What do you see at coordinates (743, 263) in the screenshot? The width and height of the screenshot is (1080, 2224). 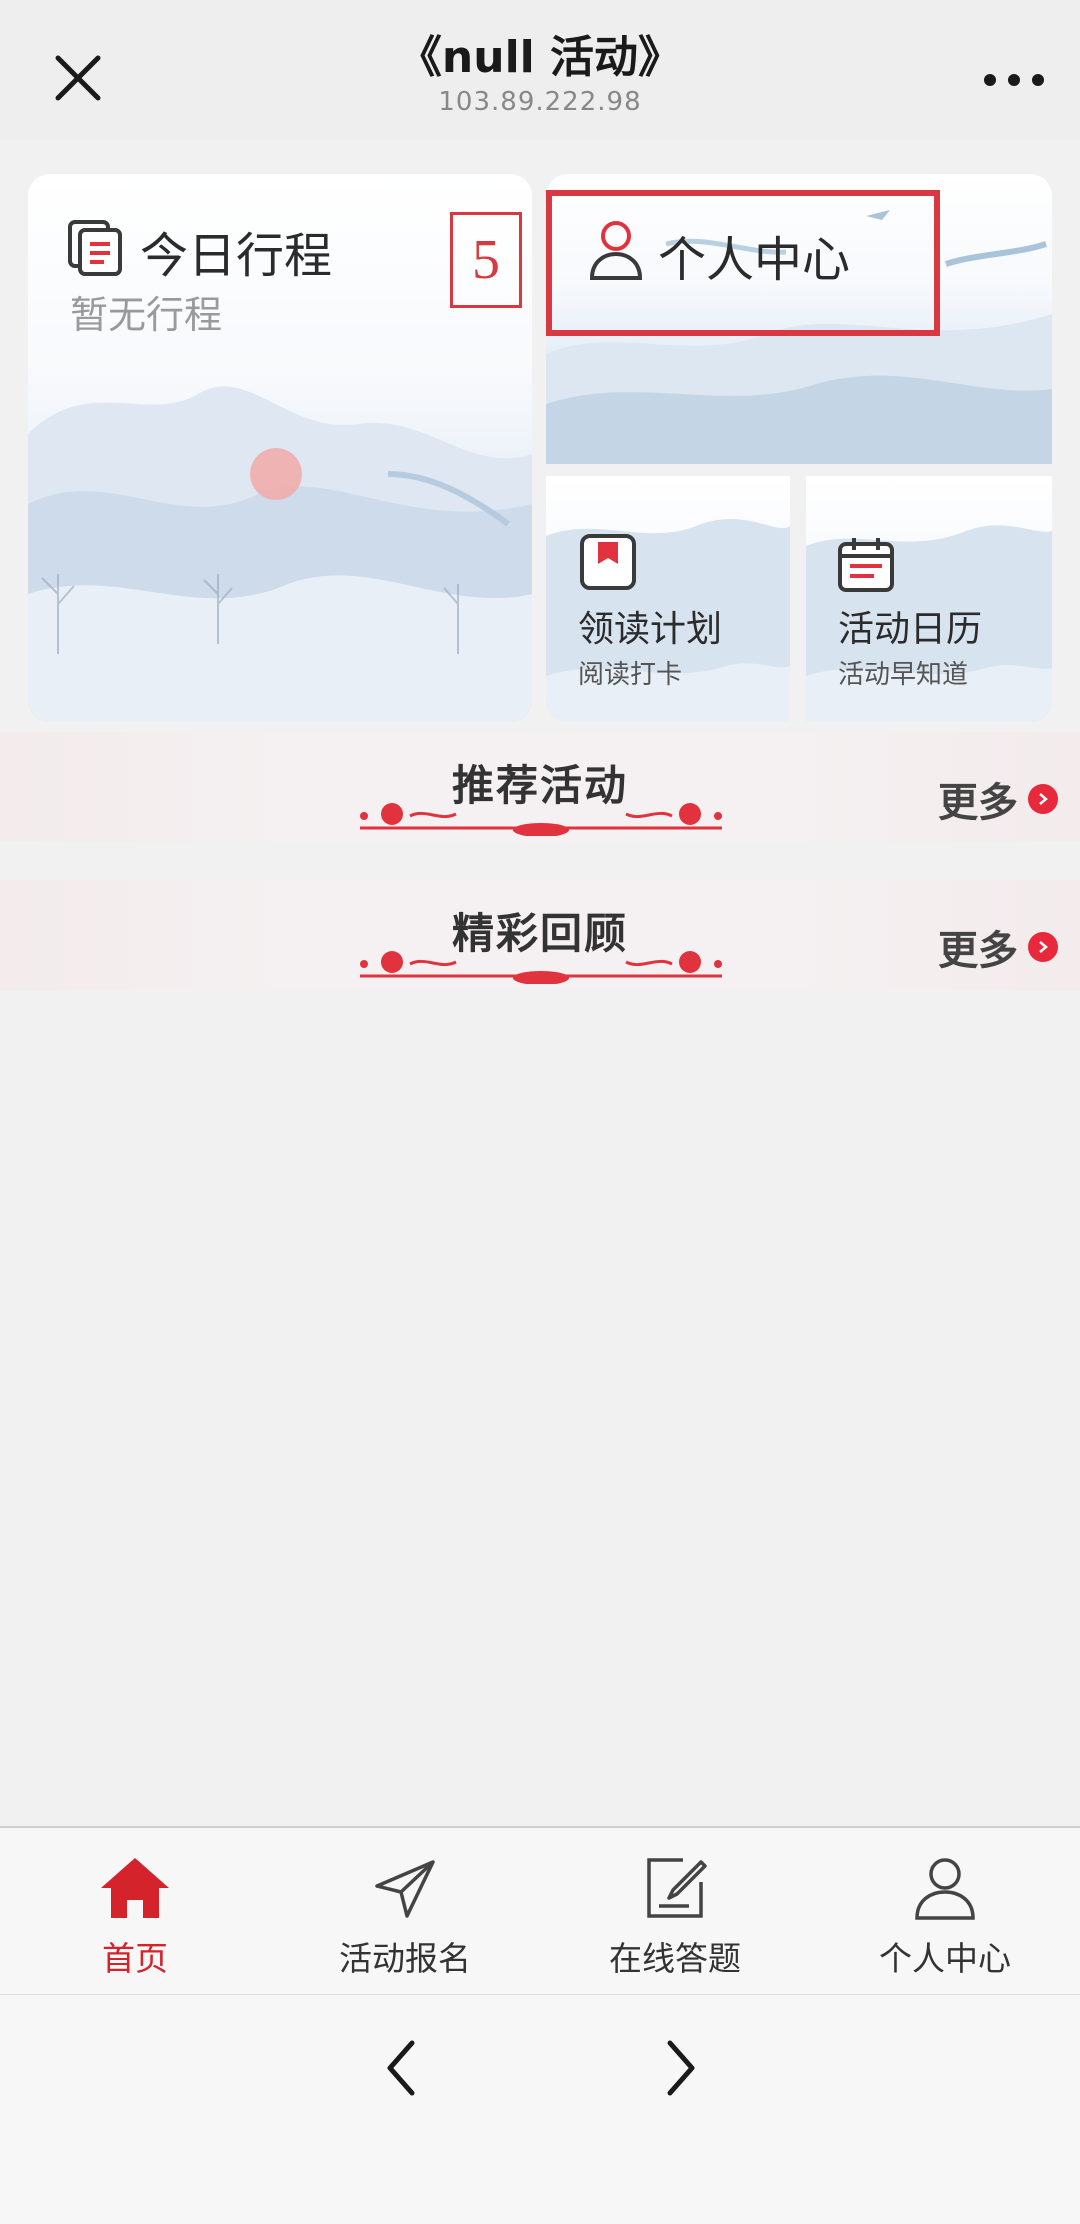 I see `highlight-box` at bounding box center [743, 263].